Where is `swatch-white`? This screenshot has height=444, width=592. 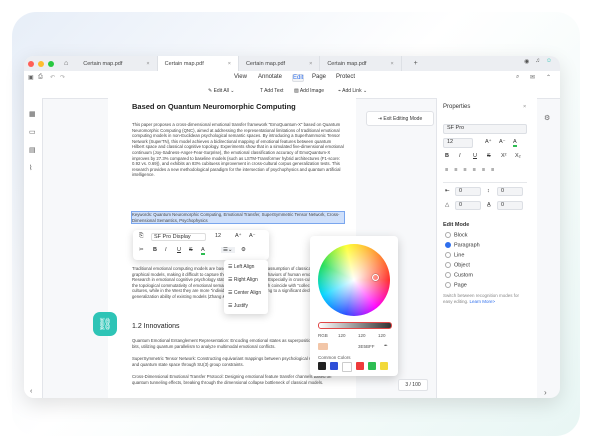
swatch-white is located at coordinates (347, 367).